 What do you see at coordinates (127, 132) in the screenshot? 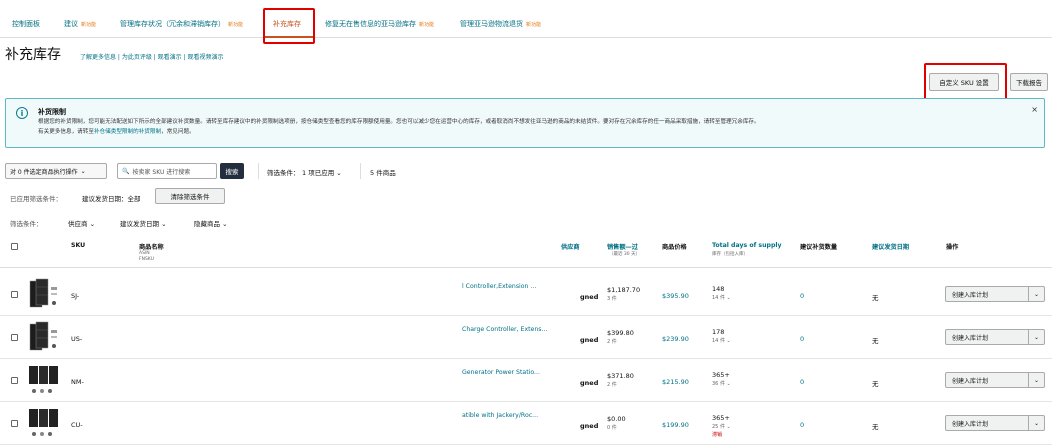
I see `alert-link: 补仓储类型限制的补货限制` at bounding box center [127, 132].